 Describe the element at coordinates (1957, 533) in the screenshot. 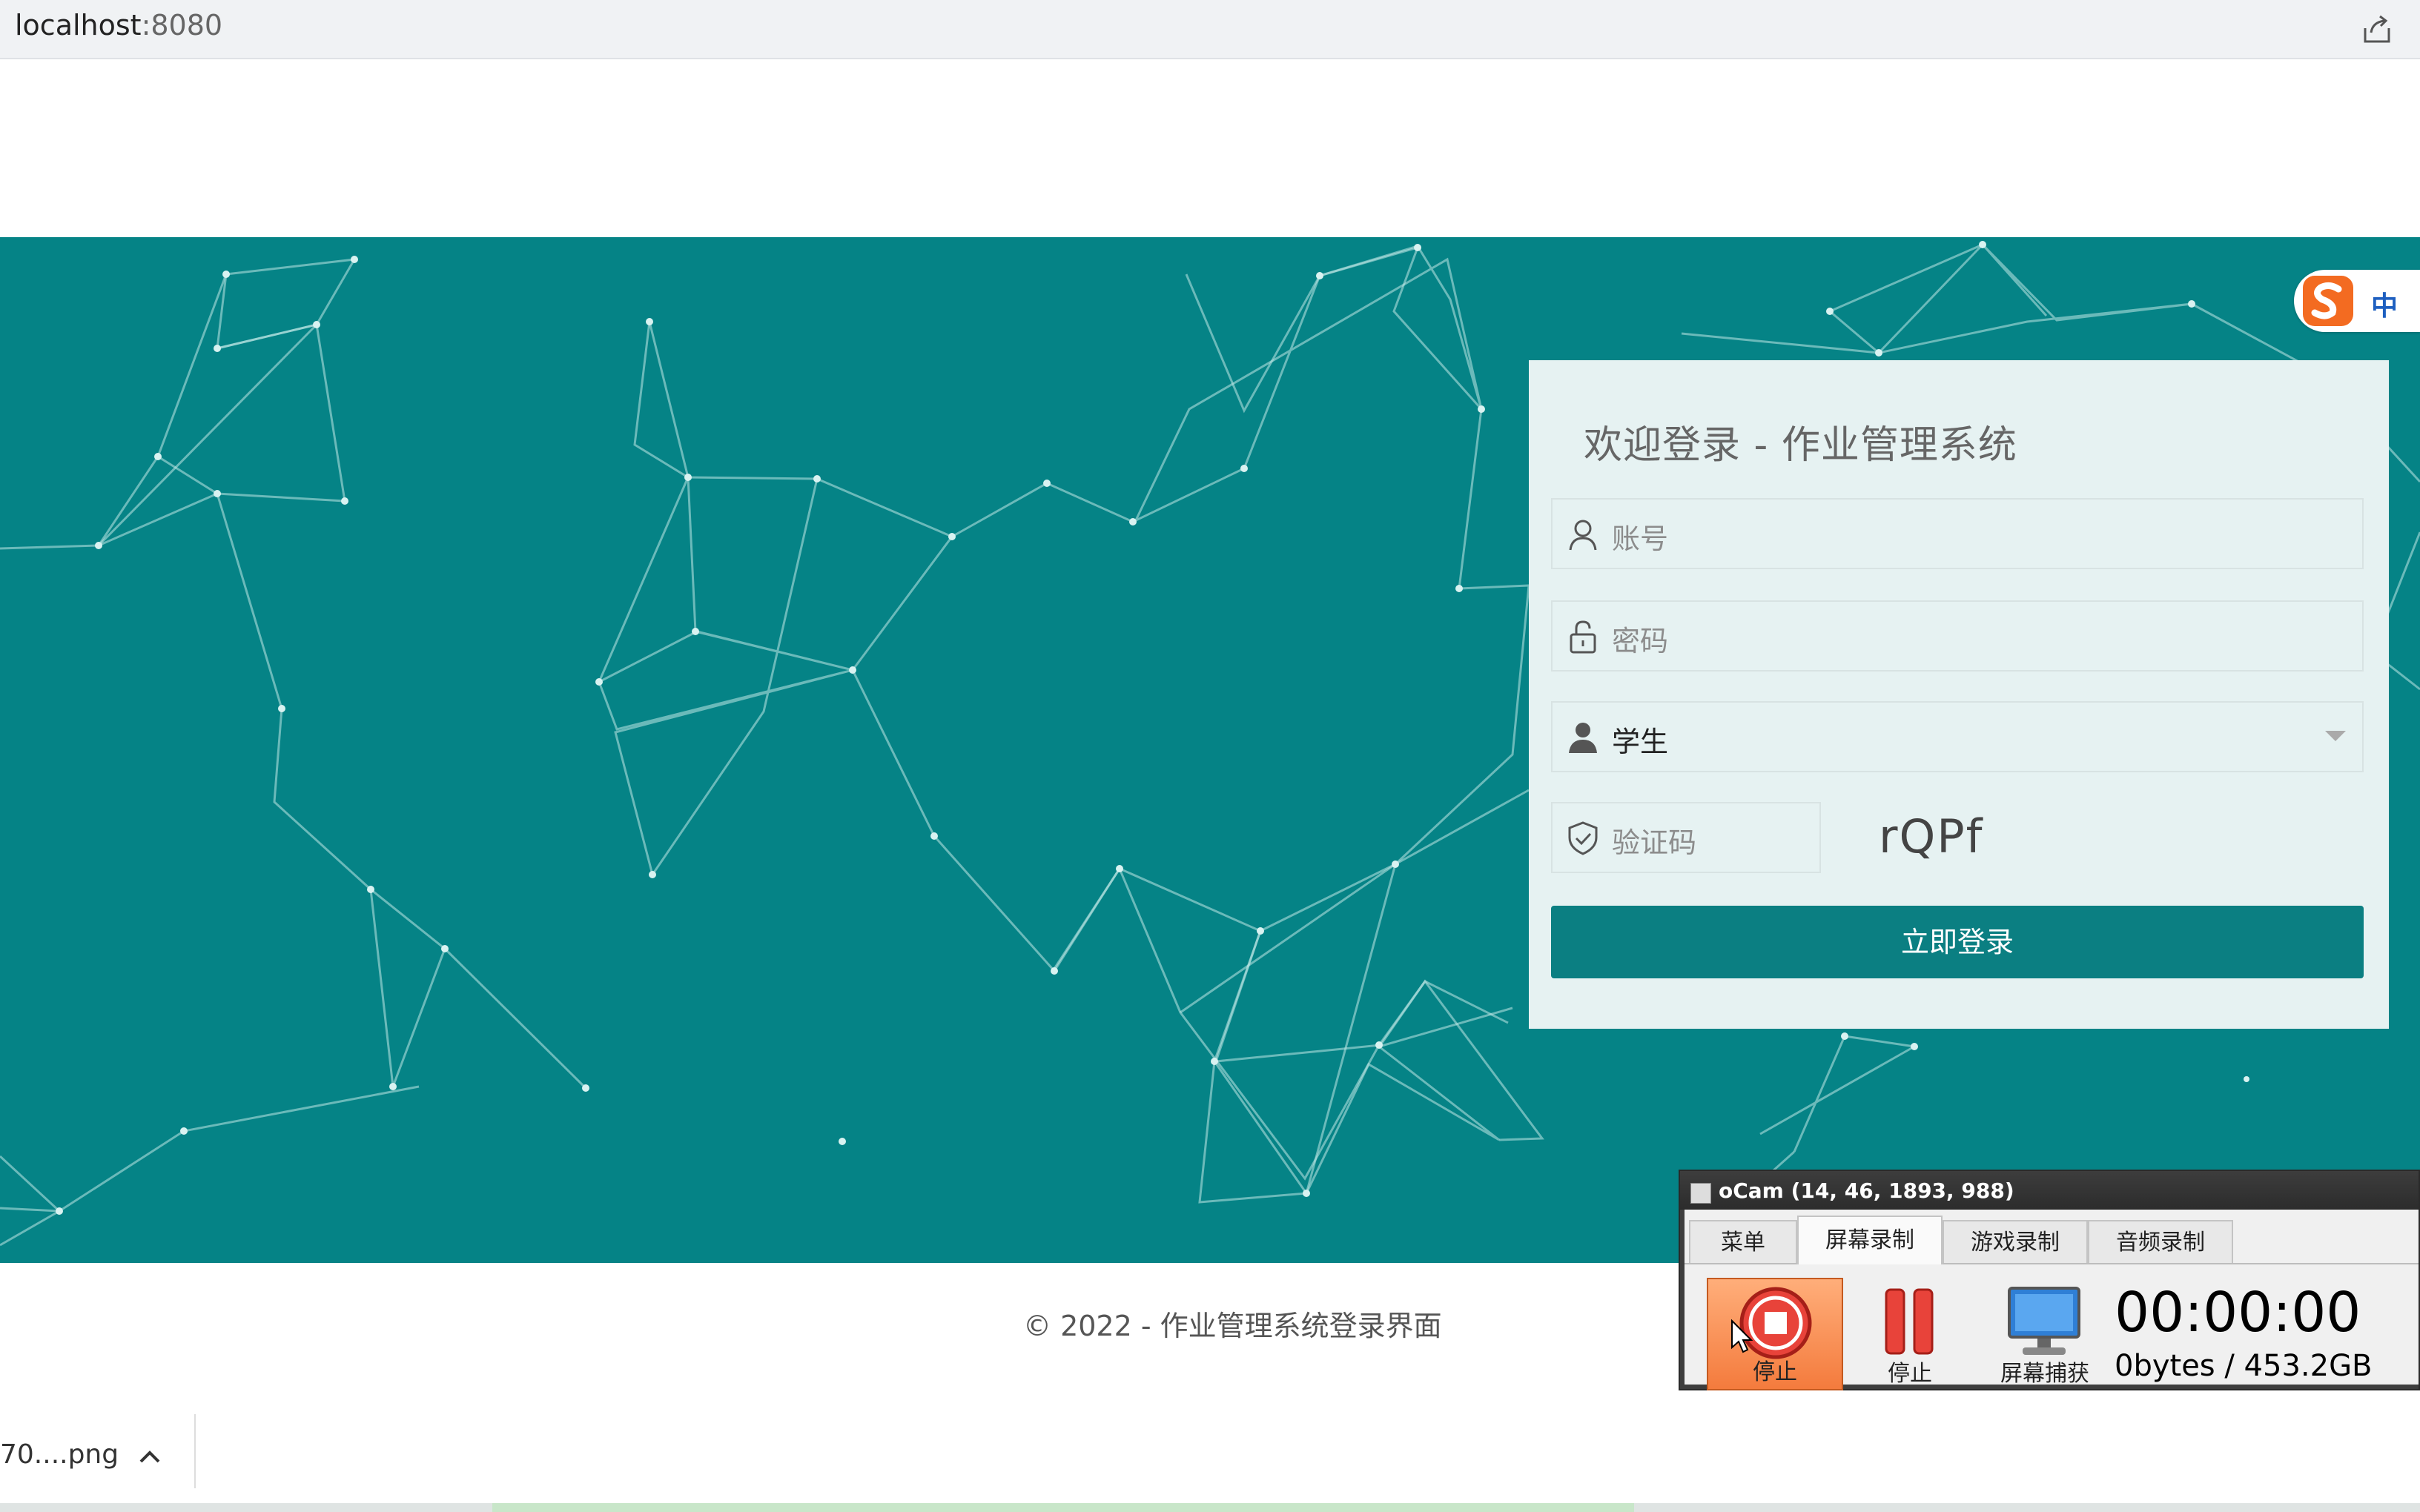

I see `account-field: 账号` at that location.